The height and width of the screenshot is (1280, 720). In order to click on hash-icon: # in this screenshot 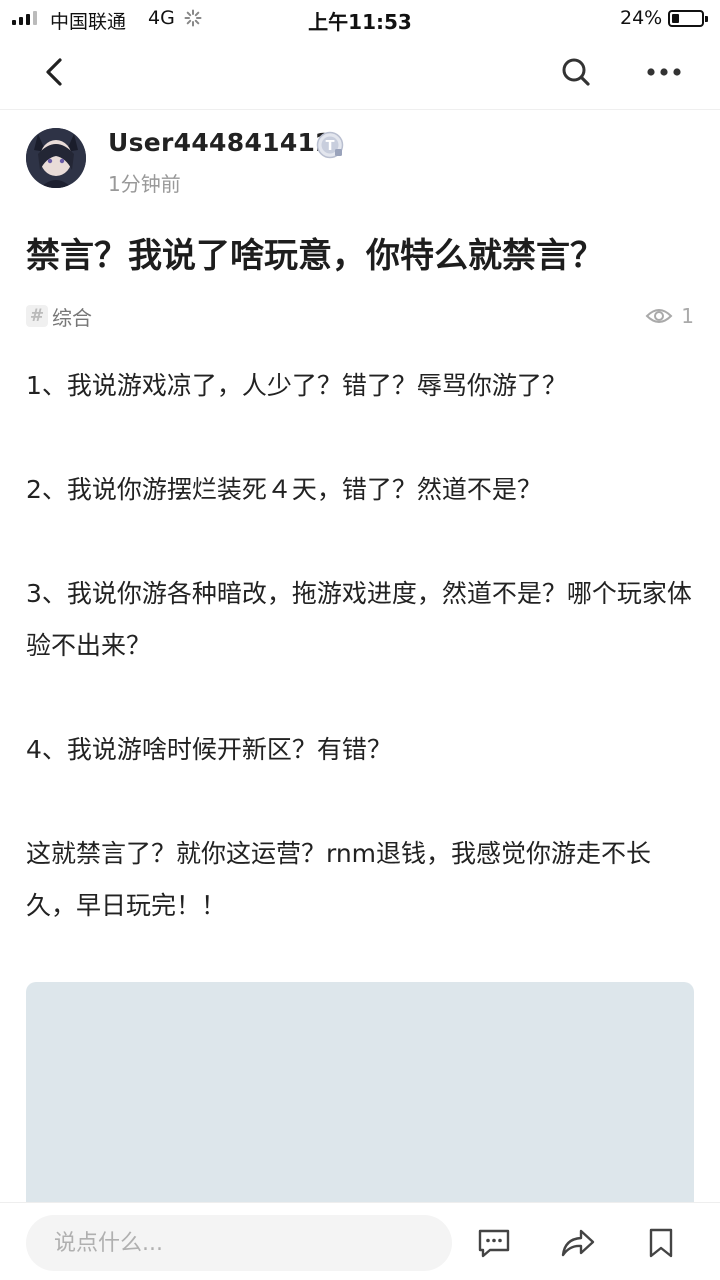, I will do `click(37, 316)`.